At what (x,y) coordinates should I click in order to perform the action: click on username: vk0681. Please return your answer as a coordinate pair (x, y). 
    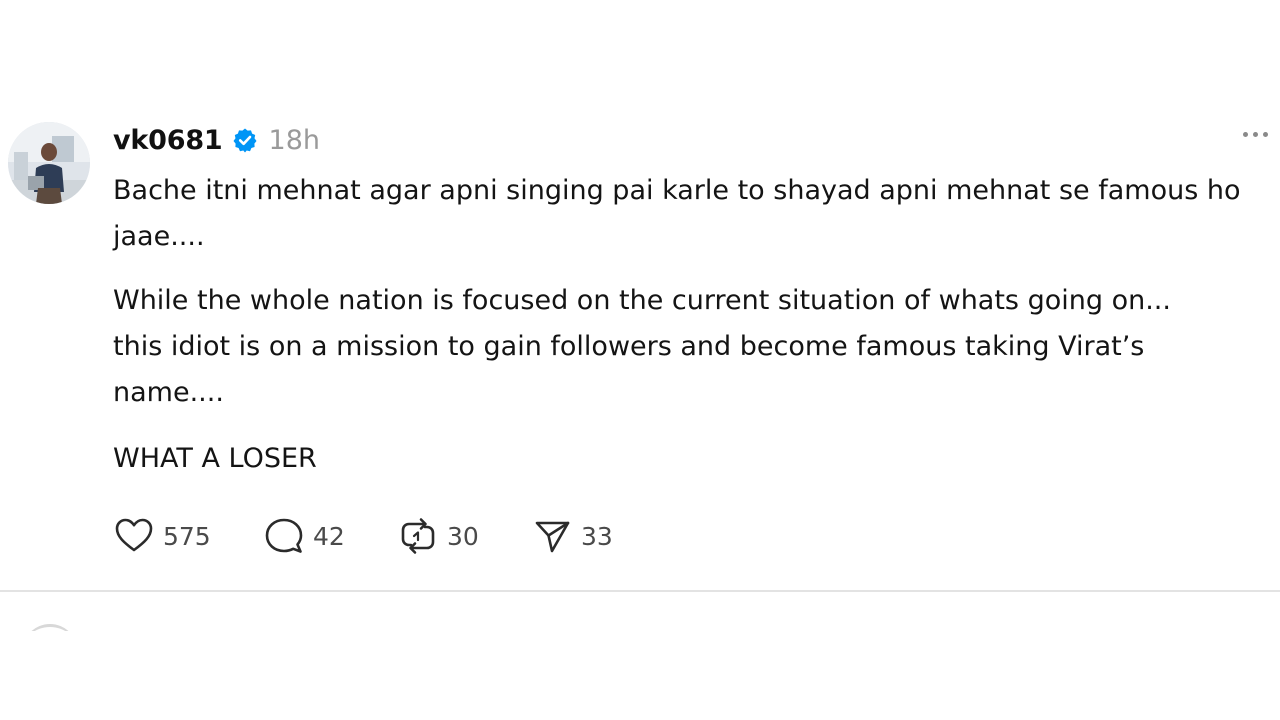
    Looking at the image, I should click on (168, 140).